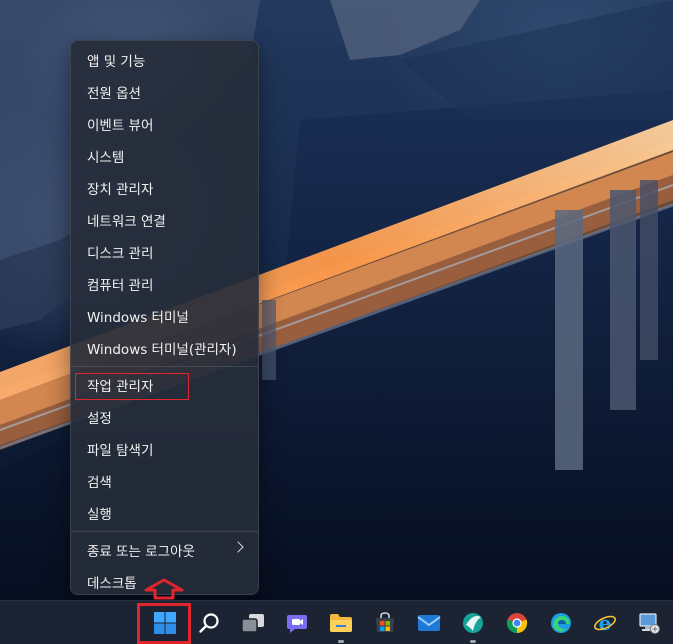 This screenshot has height=644, width=673. What do you see at coordinates (120, 451) in the screenshot?
I see `menu-item-label: 파일 탐색기` at bounding box center [120, 451].